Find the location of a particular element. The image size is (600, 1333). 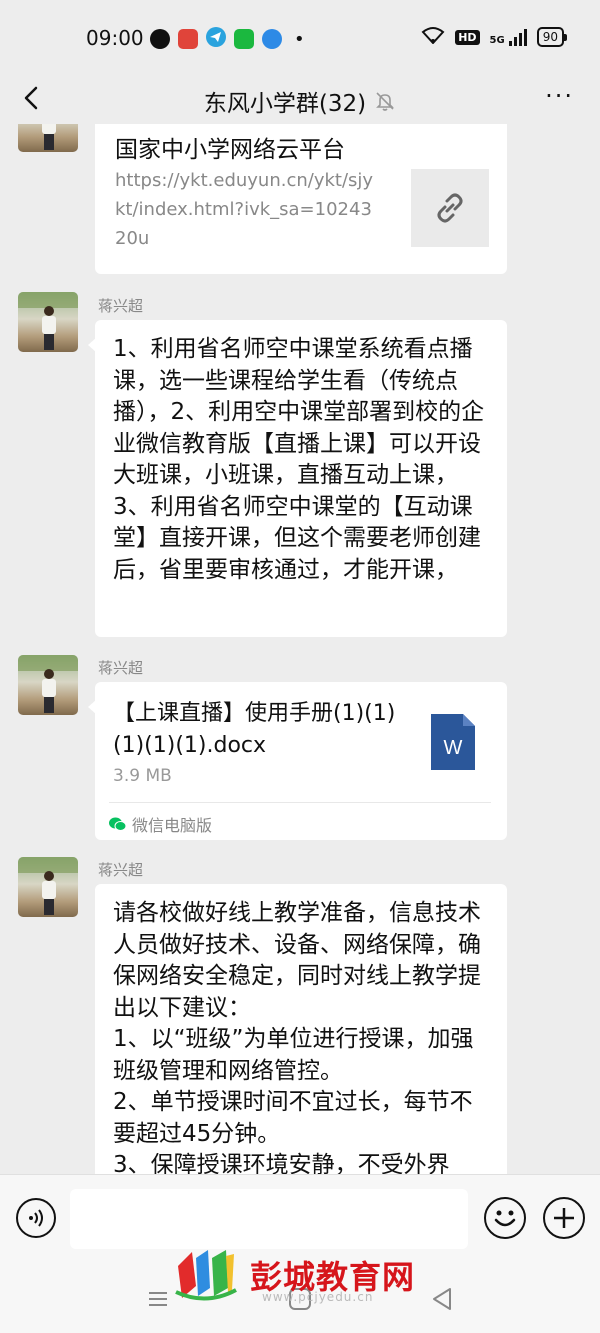

network-type: 5G is located at coordinates (497, 40).